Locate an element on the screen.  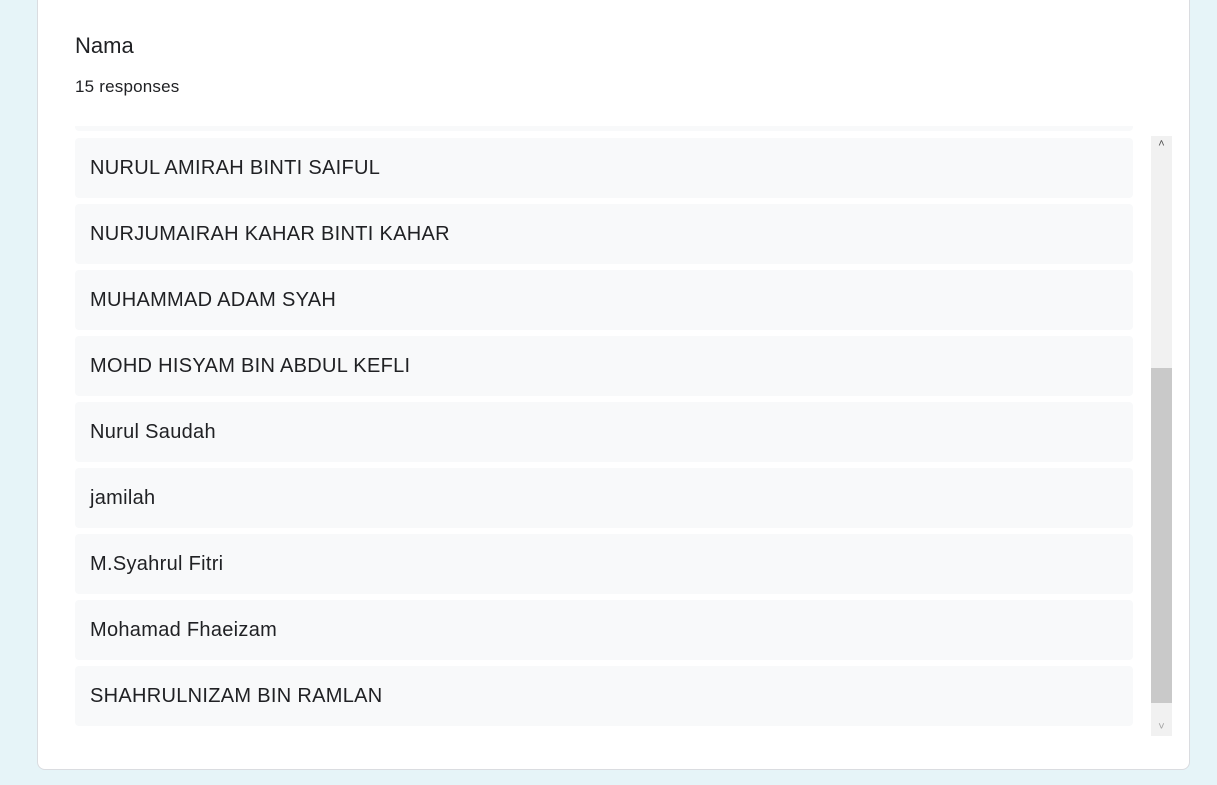
list-item: Mohamad Fhaeizam is located at coordinates (604, 630).